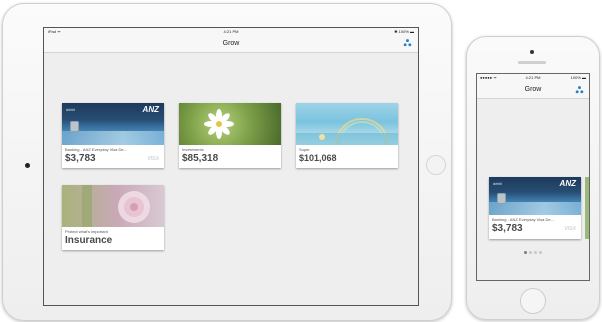  I want to click on white-flower-image, so click(230, 124).